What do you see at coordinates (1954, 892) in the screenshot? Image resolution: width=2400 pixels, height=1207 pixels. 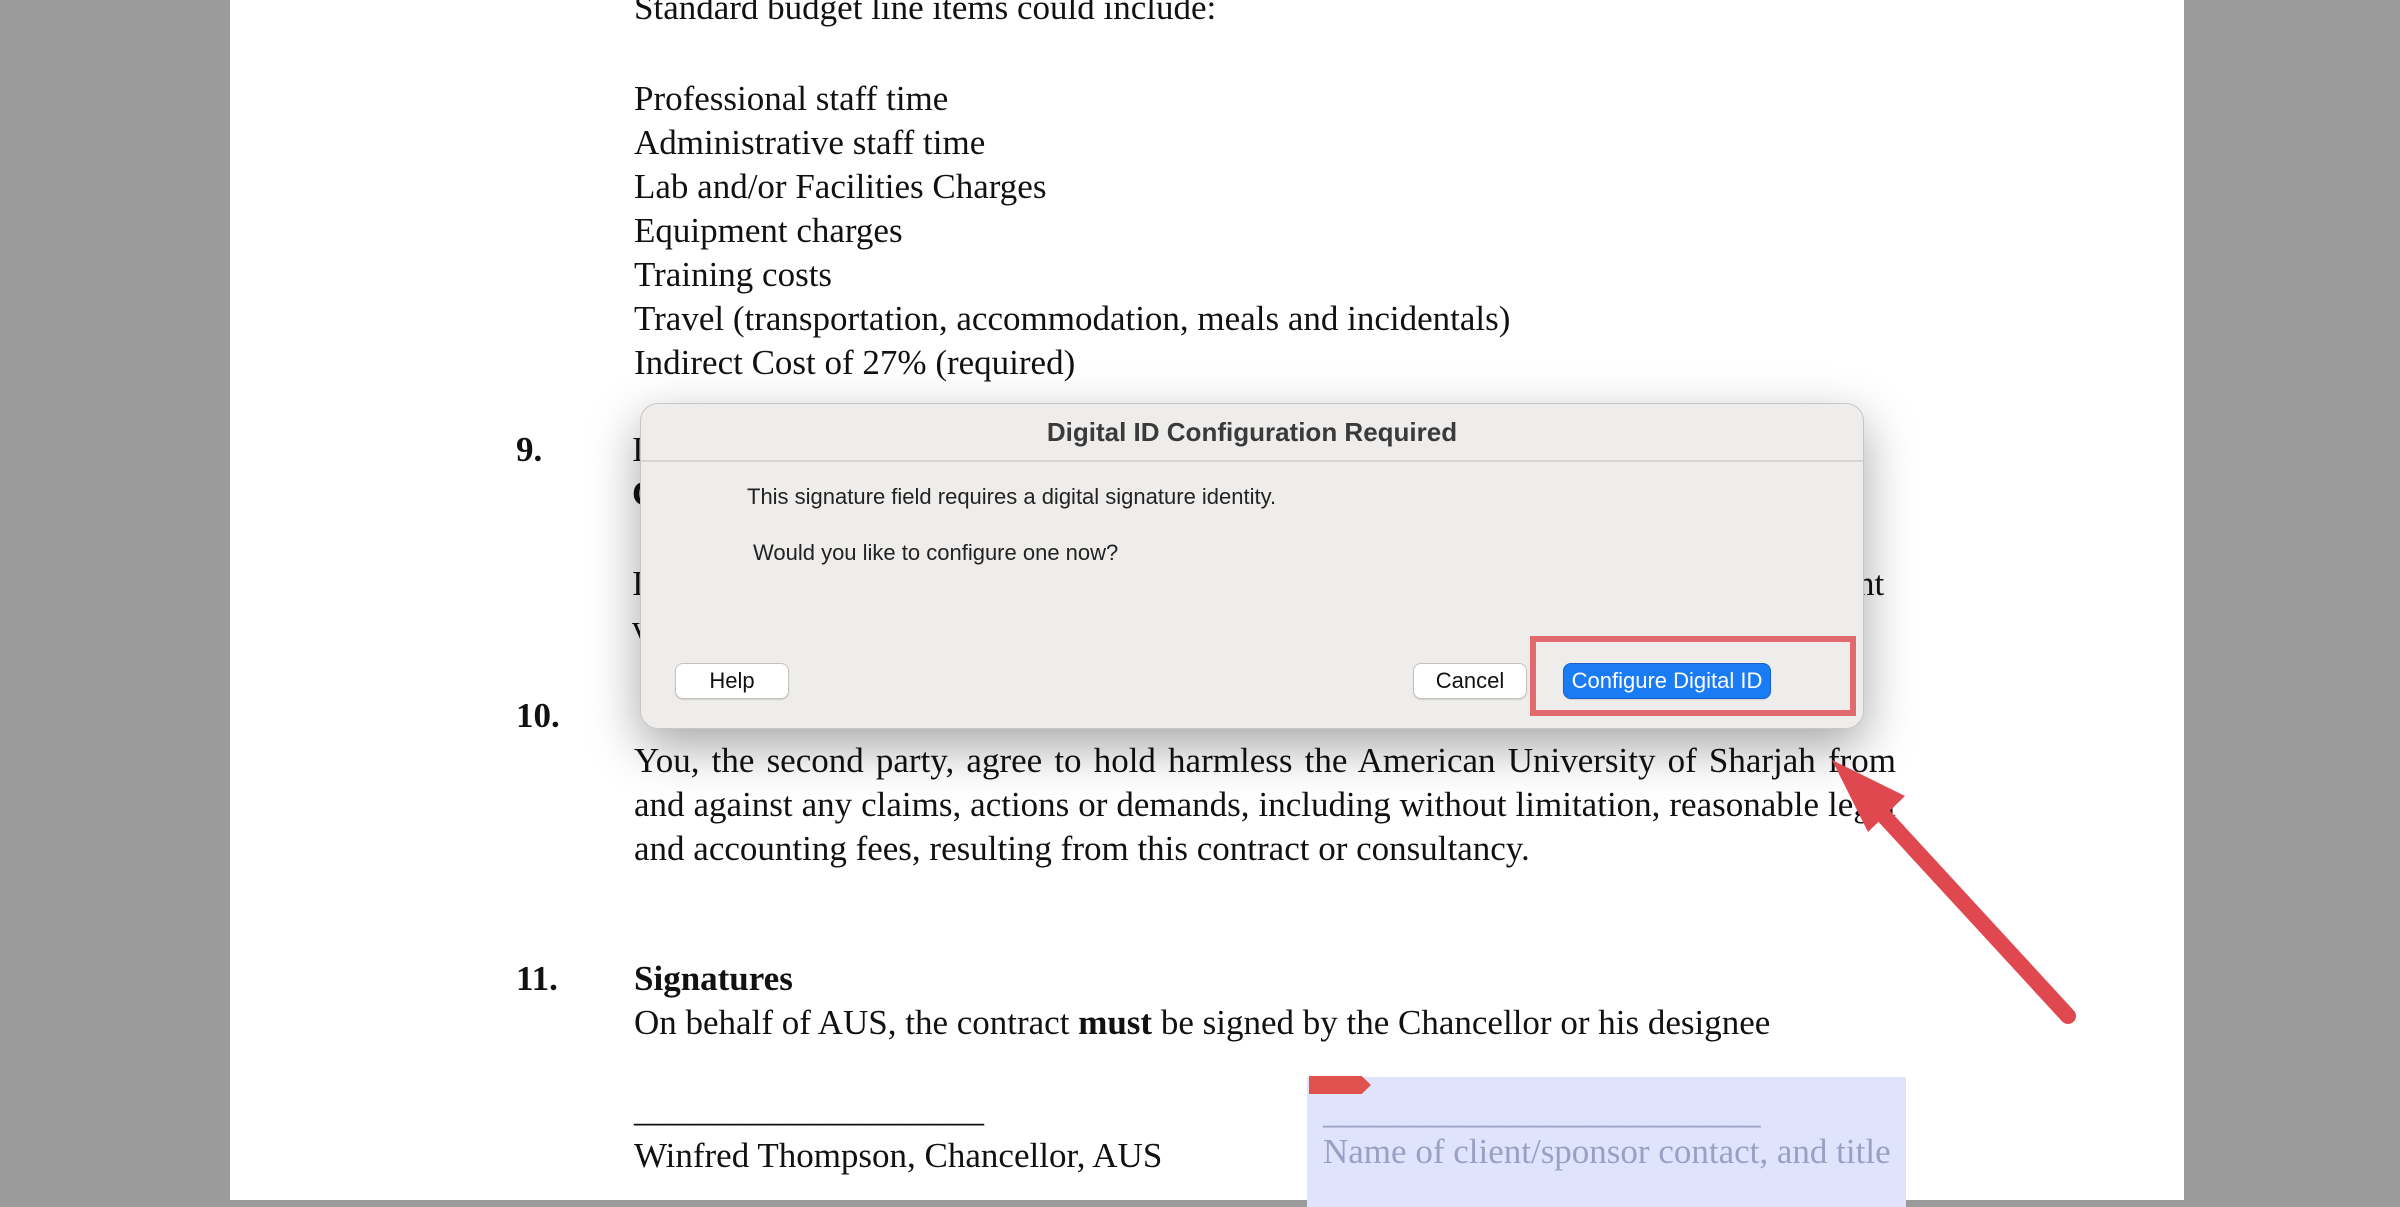 I see `annotation-arrow-icon` at bounding box center [1954, 892].